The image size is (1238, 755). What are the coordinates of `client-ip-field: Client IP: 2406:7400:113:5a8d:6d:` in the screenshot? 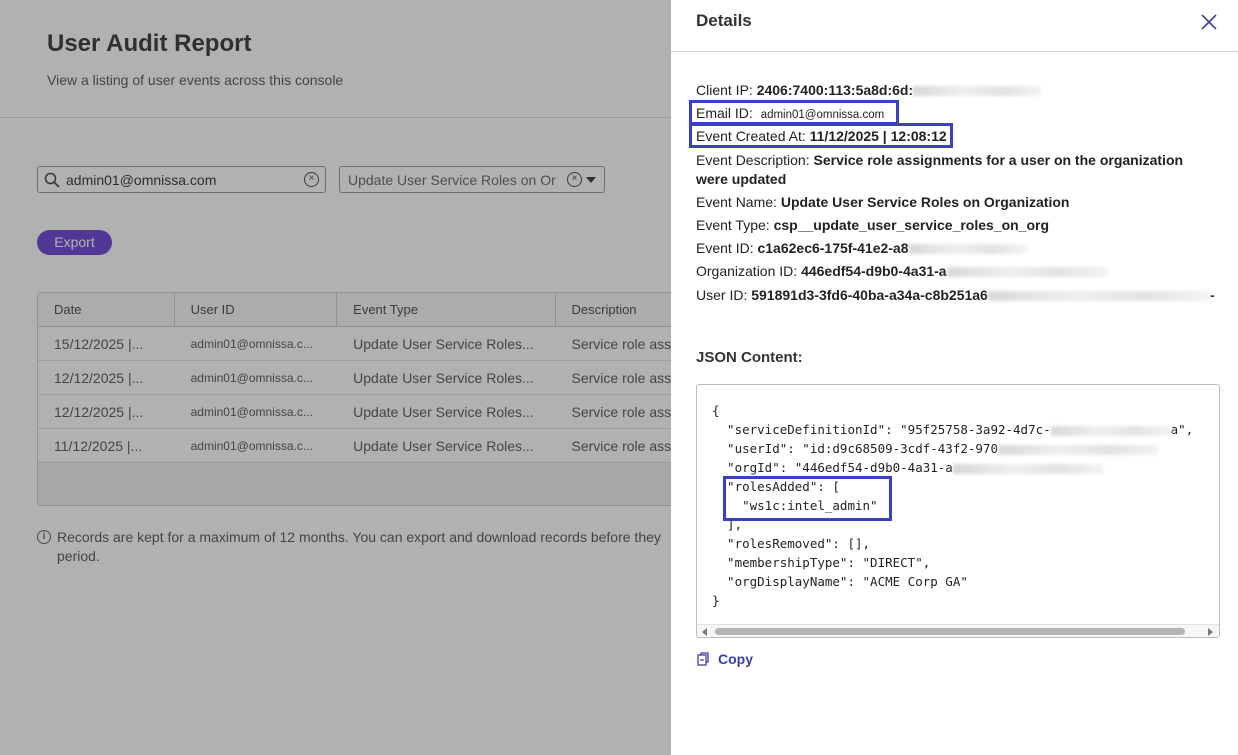 It's located at (869, 90).